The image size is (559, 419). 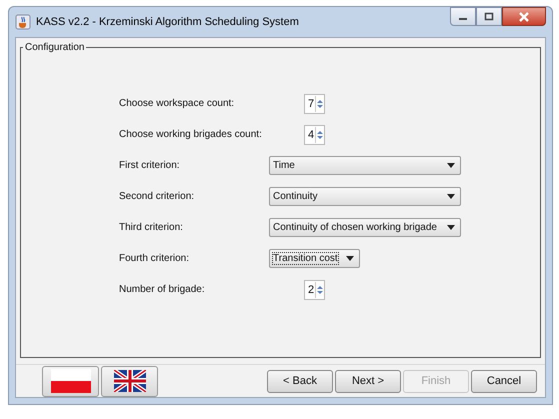 I want to click on number-spinner: 4, so click(x=315, y=134).